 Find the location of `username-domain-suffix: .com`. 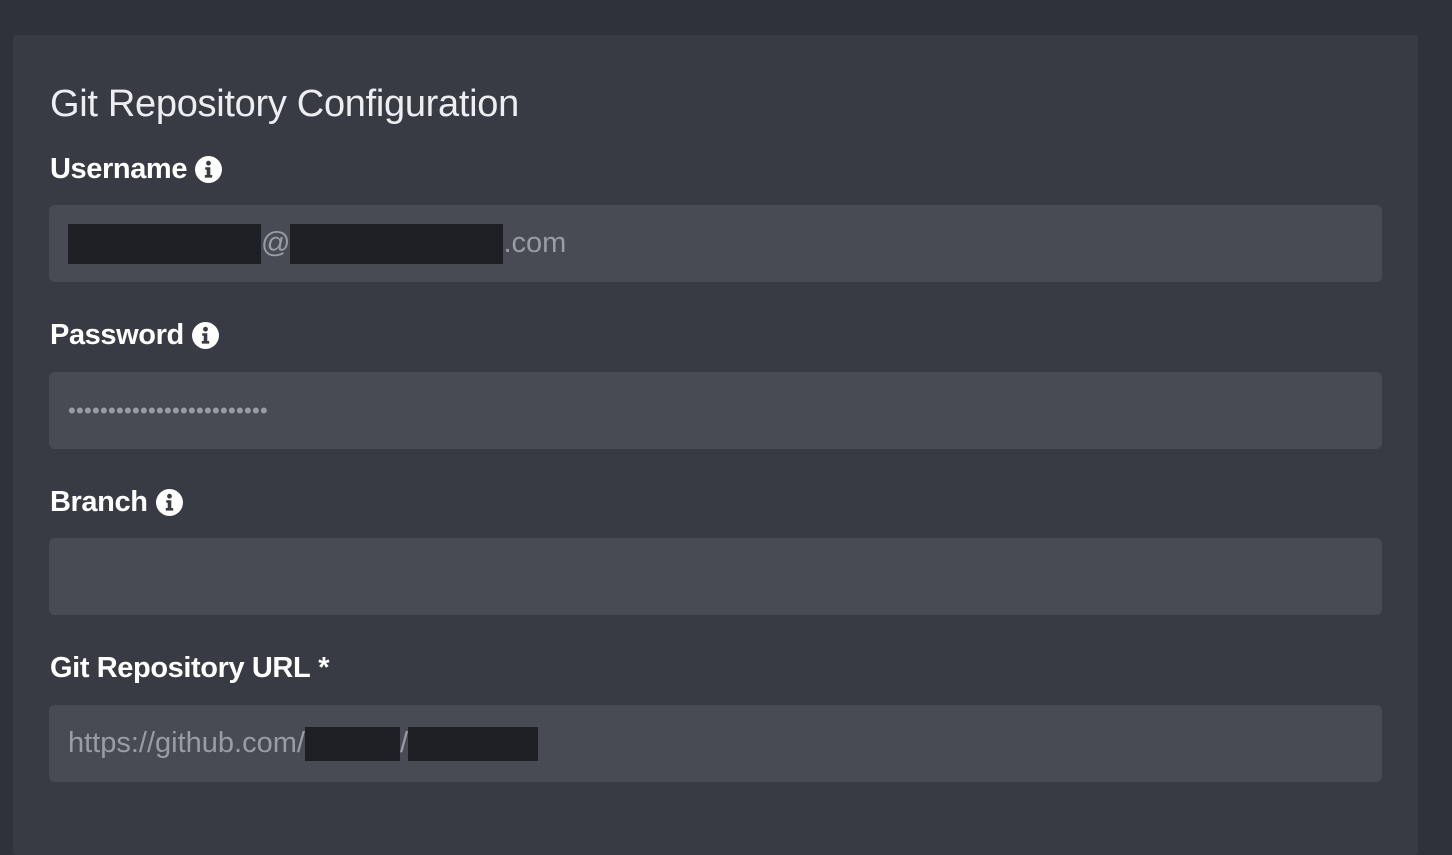

username-domain-suffix: .com is located at coordinates (535, 243).